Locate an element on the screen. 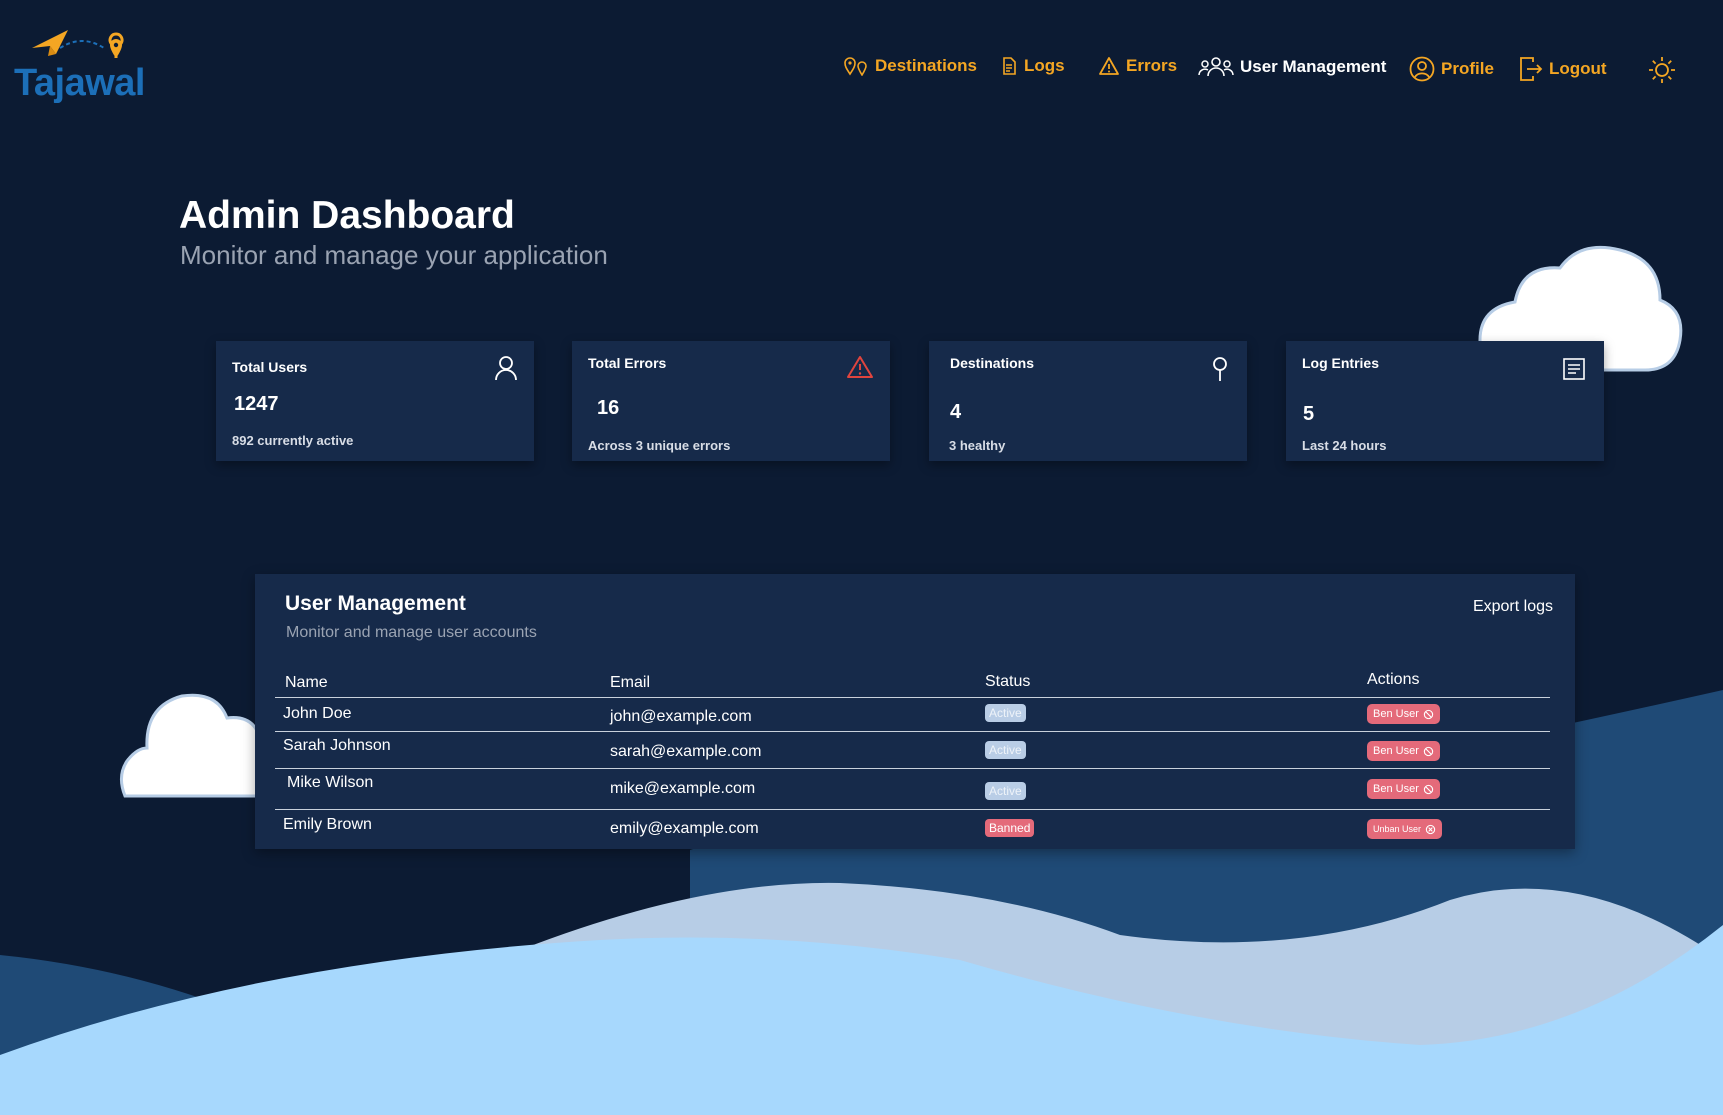 Image resolution: width=1723 pixels, height=1115 pixels. nav-profile-label: Profile is located at coordinates (1467, 68).